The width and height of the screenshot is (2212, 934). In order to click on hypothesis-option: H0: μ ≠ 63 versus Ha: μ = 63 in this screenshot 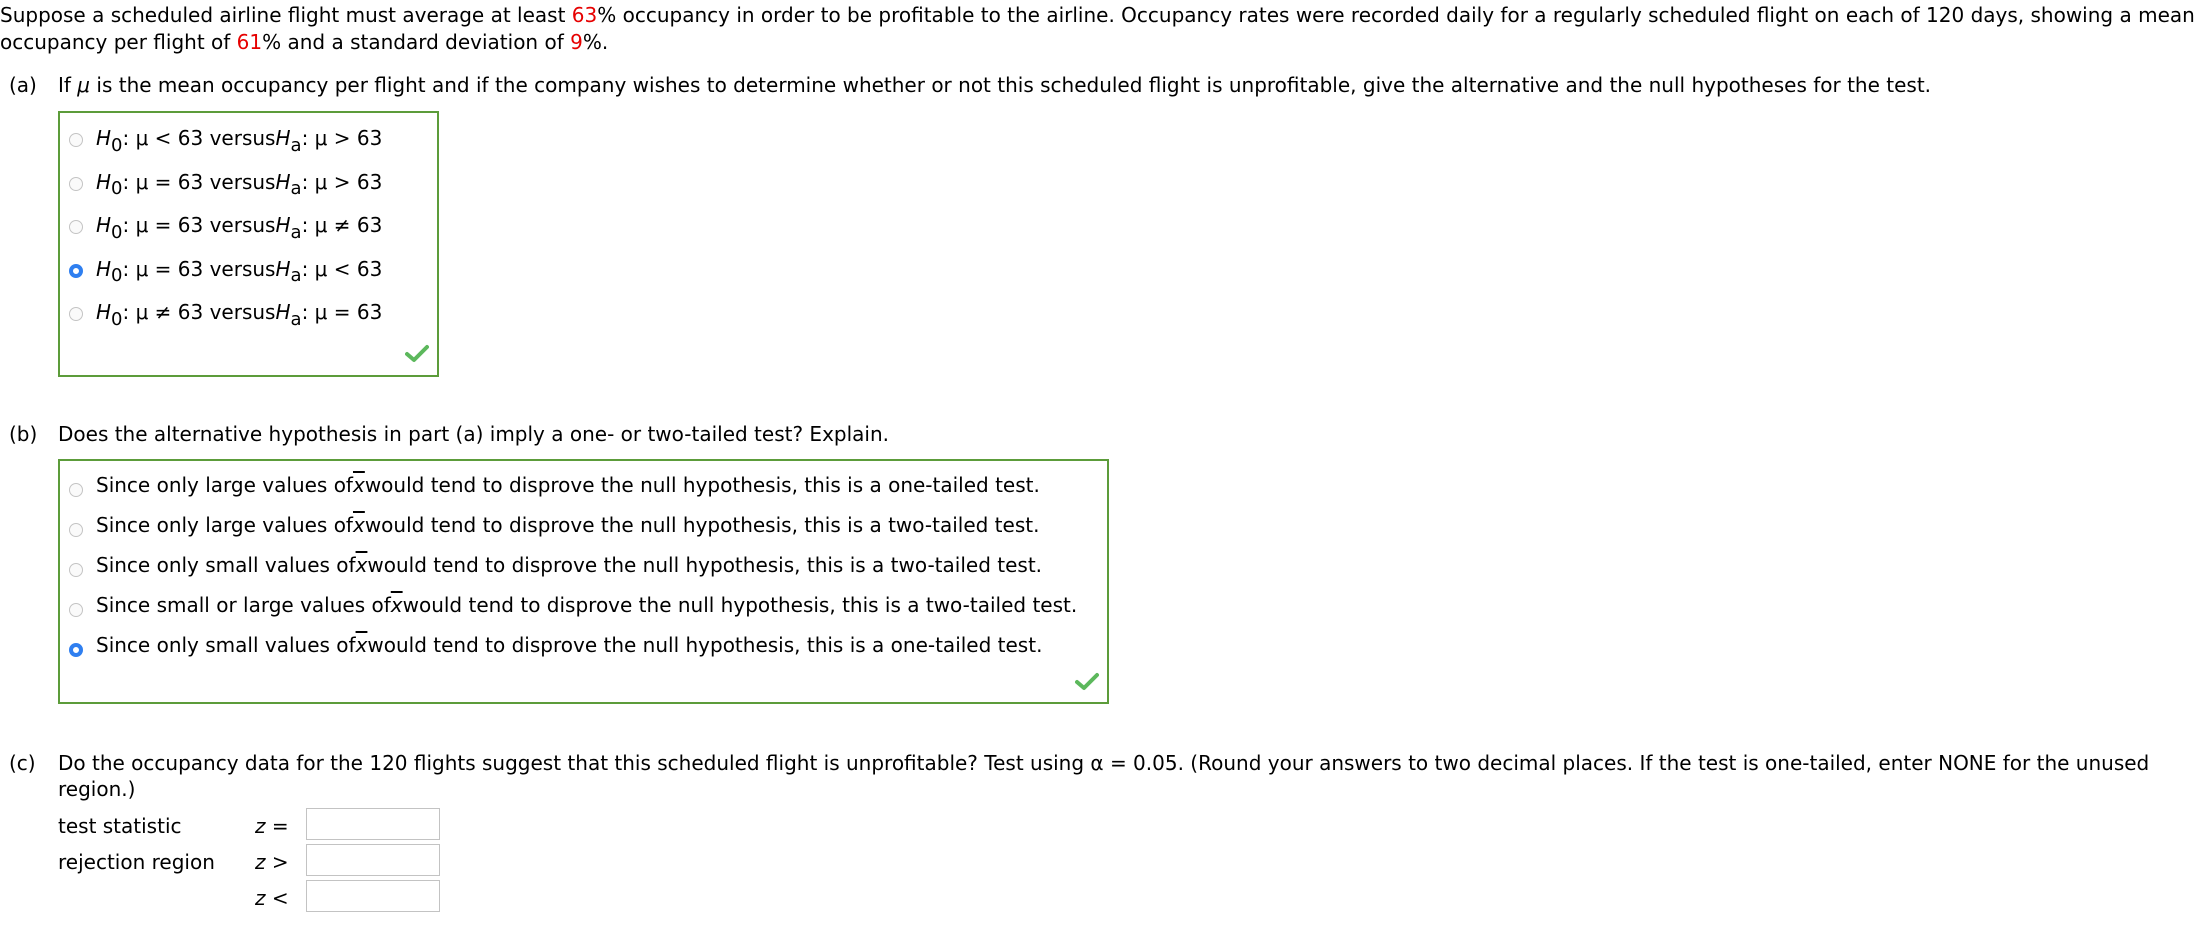, I will do `click(226, 313)`.